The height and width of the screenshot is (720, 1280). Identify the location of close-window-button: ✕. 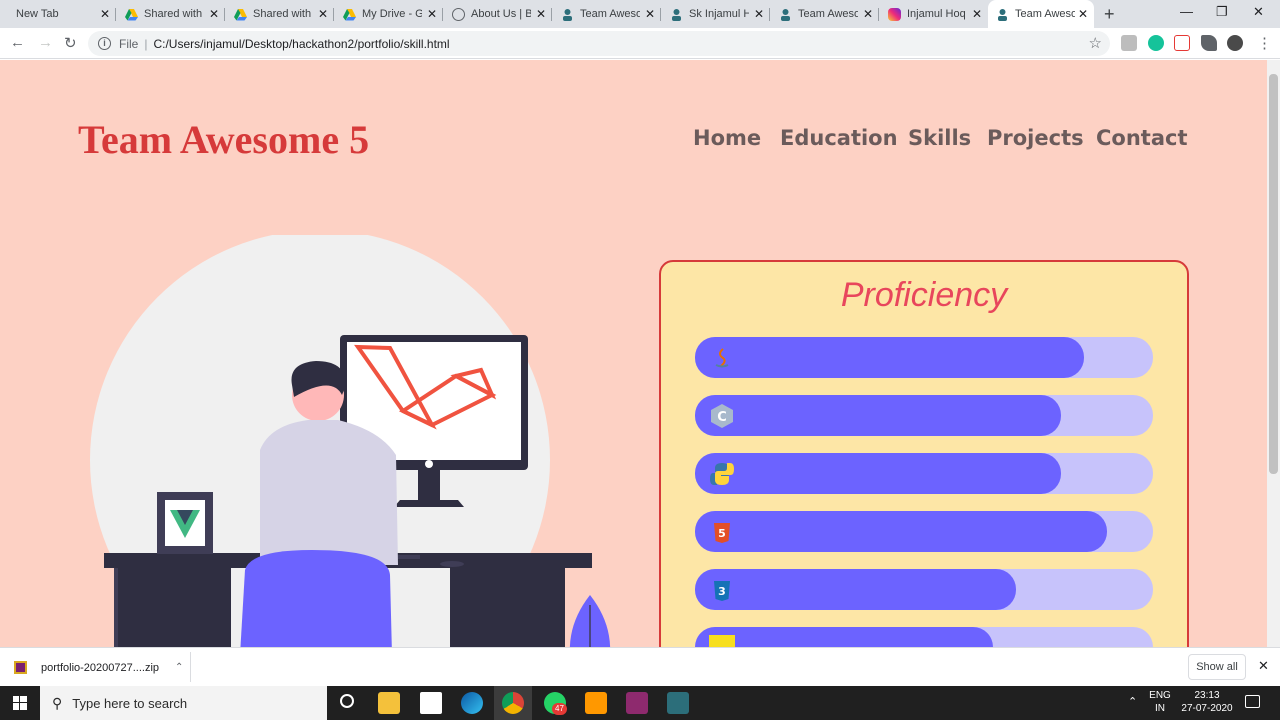
(1258, 12).